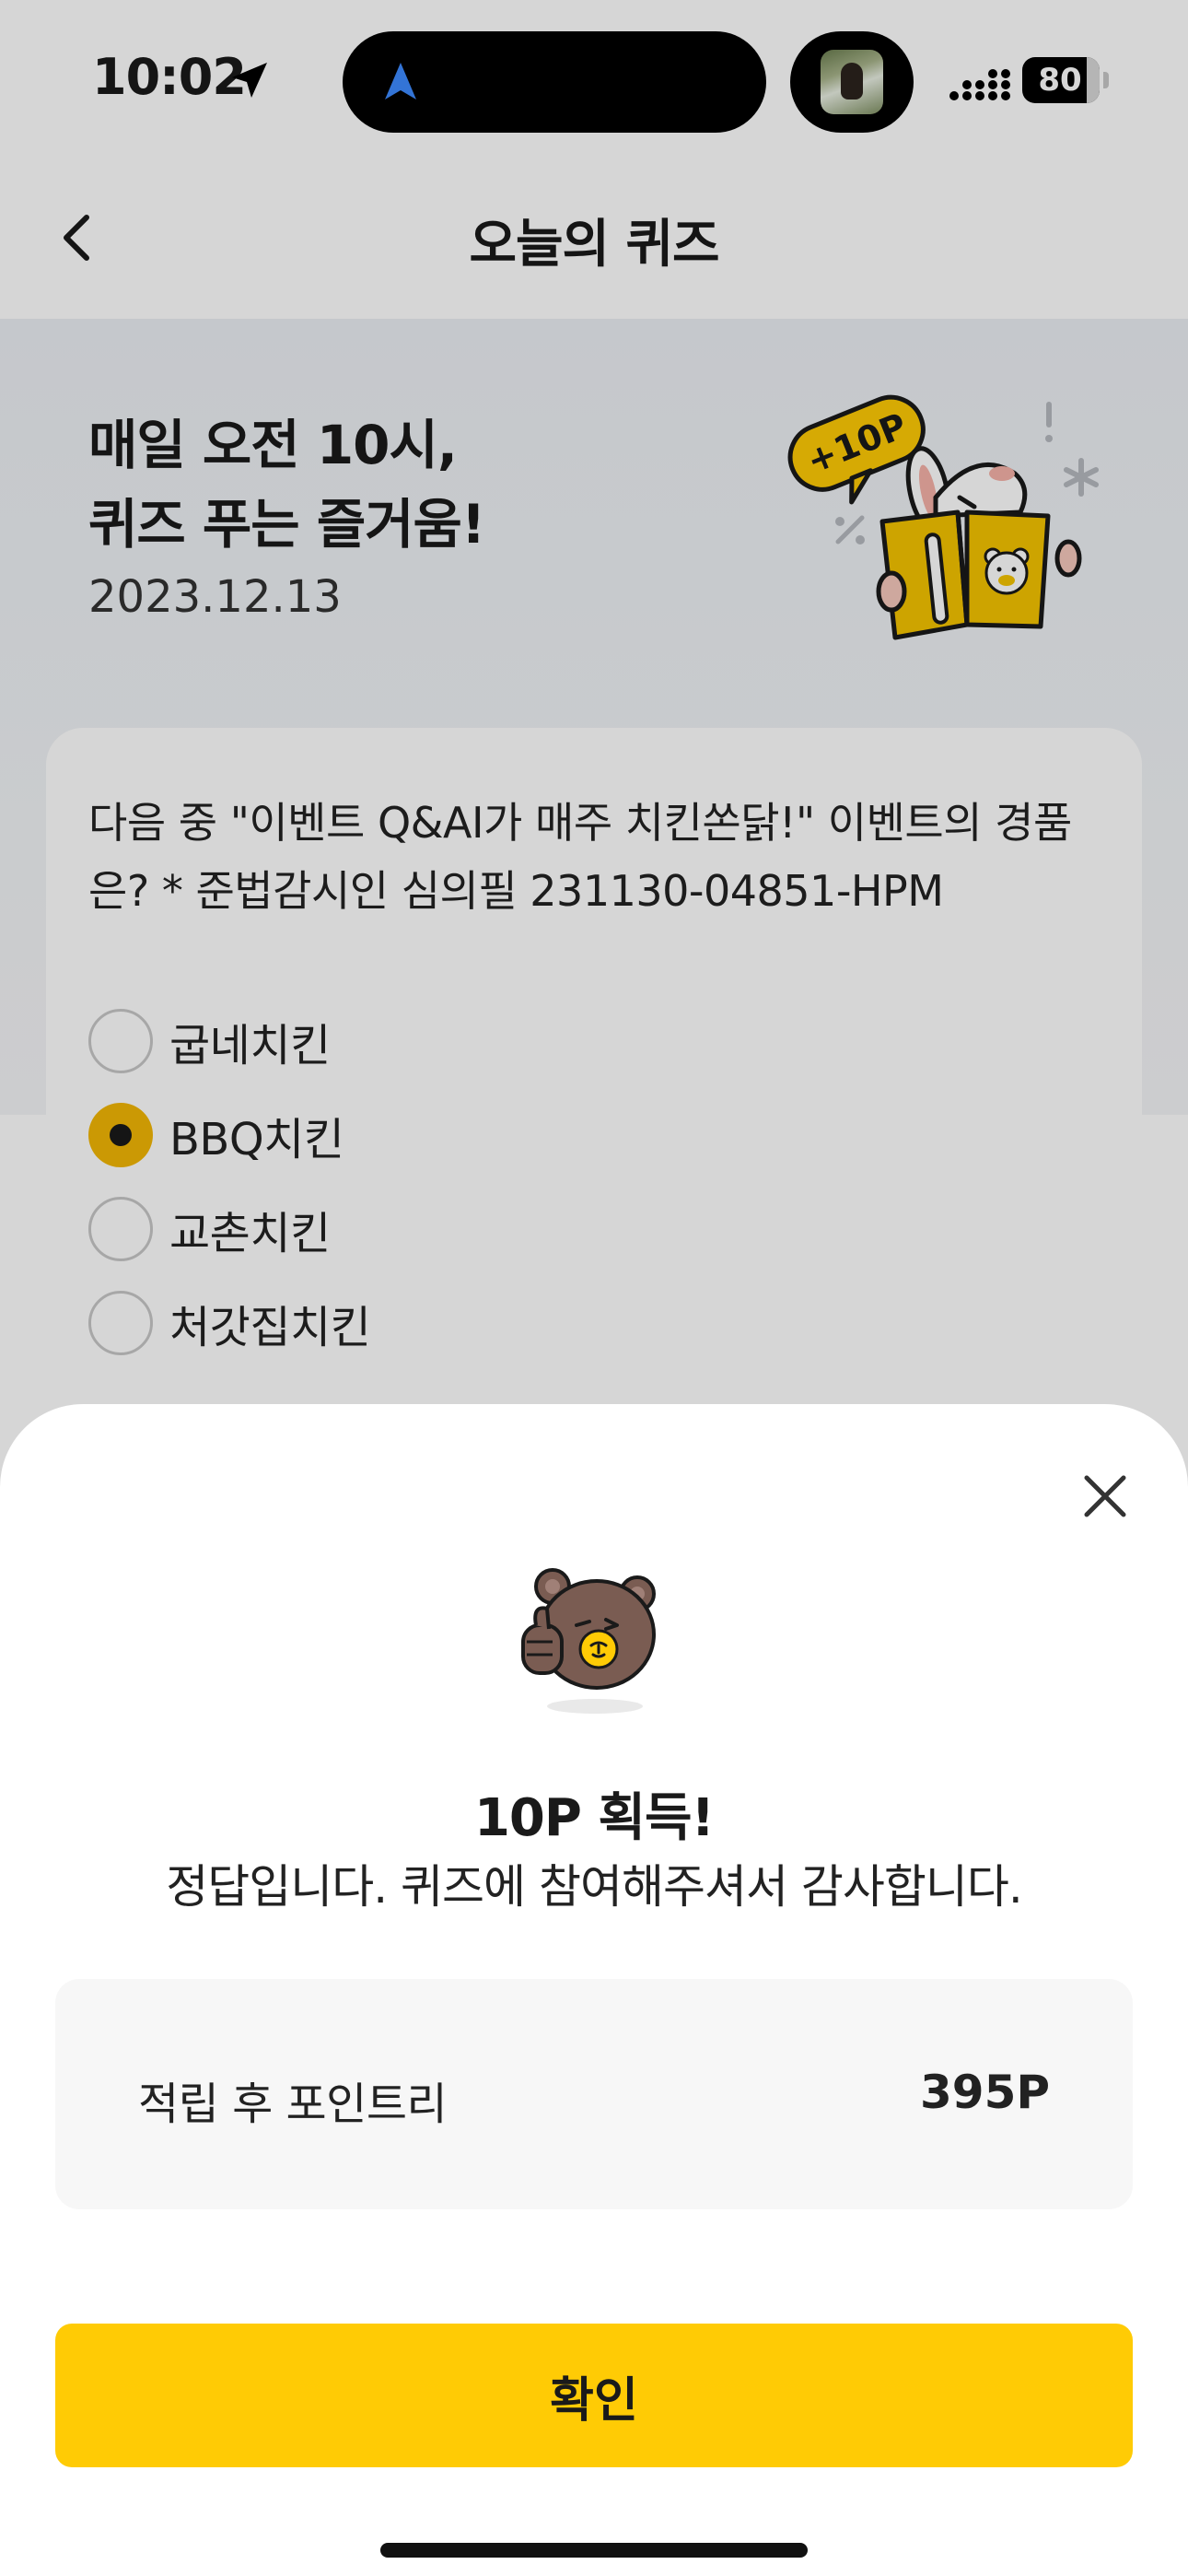  Describe the element at coordinates (985, 2092) in the screenshot. I see `points-value: 395P` at that location.